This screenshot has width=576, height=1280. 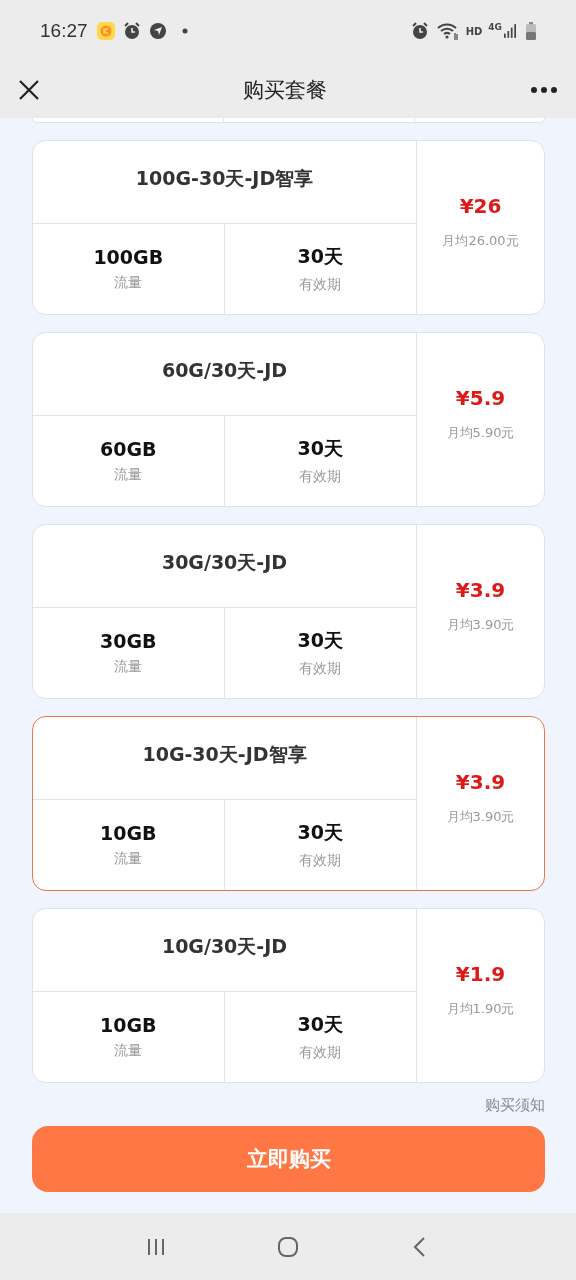 I want to click on app-notification-icon, so click(x=105, y=31).